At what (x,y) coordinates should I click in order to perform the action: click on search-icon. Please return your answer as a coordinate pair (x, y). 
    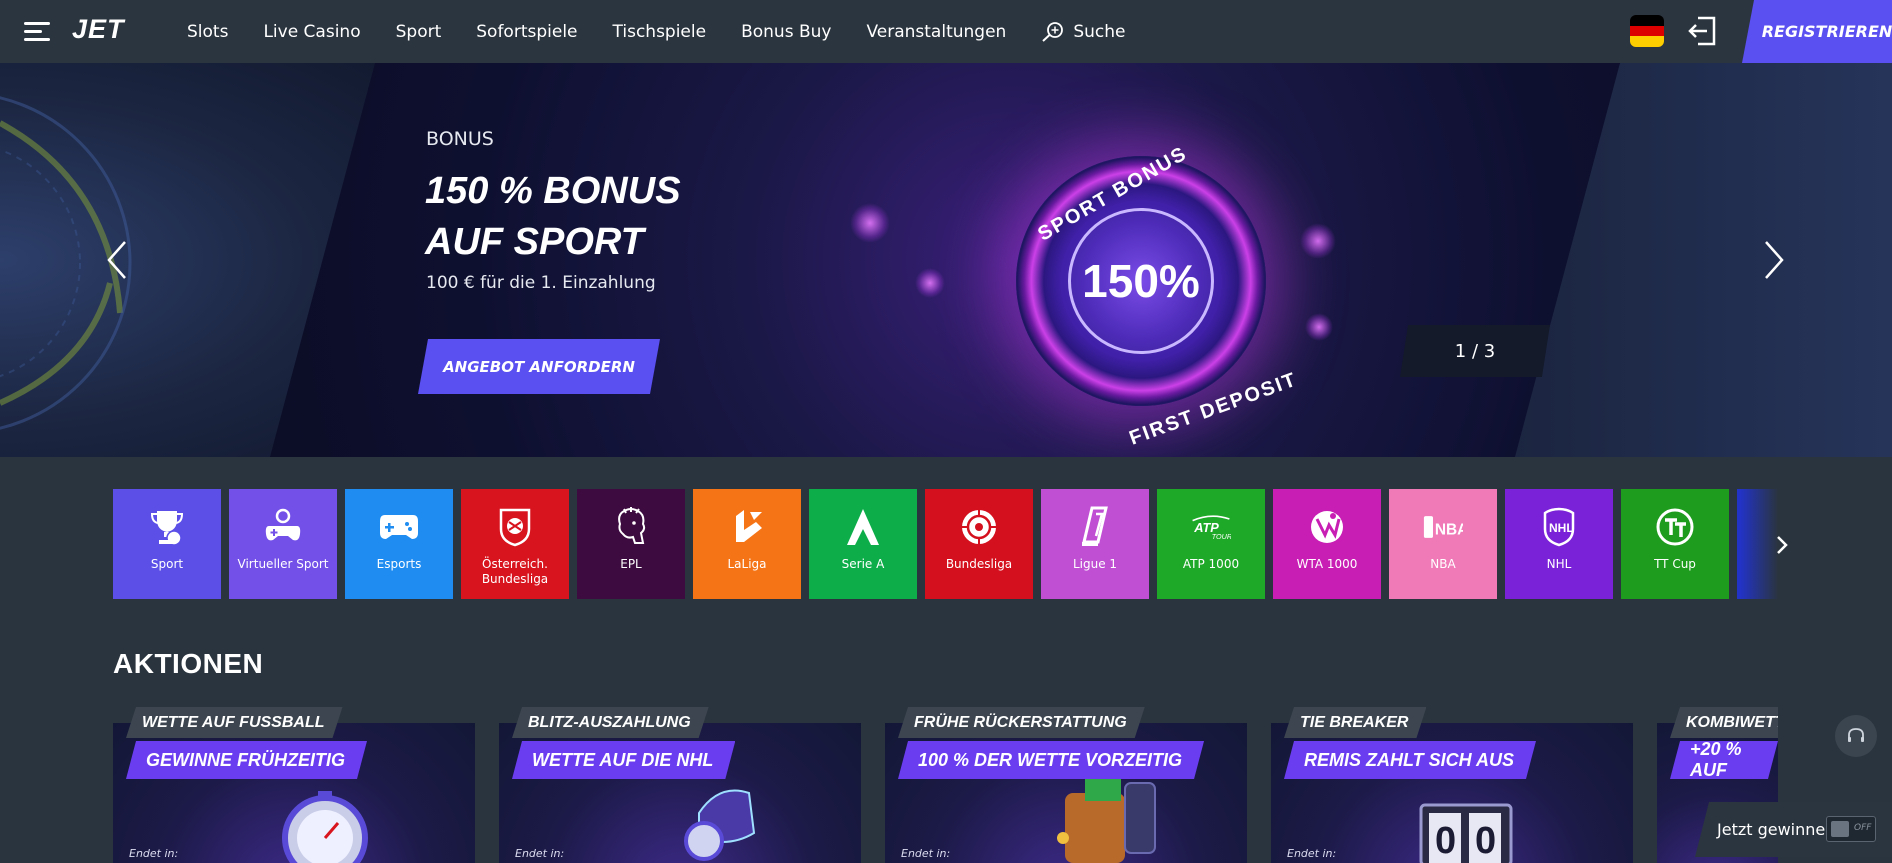
    Looking at the image, I should click on (1053, 31).